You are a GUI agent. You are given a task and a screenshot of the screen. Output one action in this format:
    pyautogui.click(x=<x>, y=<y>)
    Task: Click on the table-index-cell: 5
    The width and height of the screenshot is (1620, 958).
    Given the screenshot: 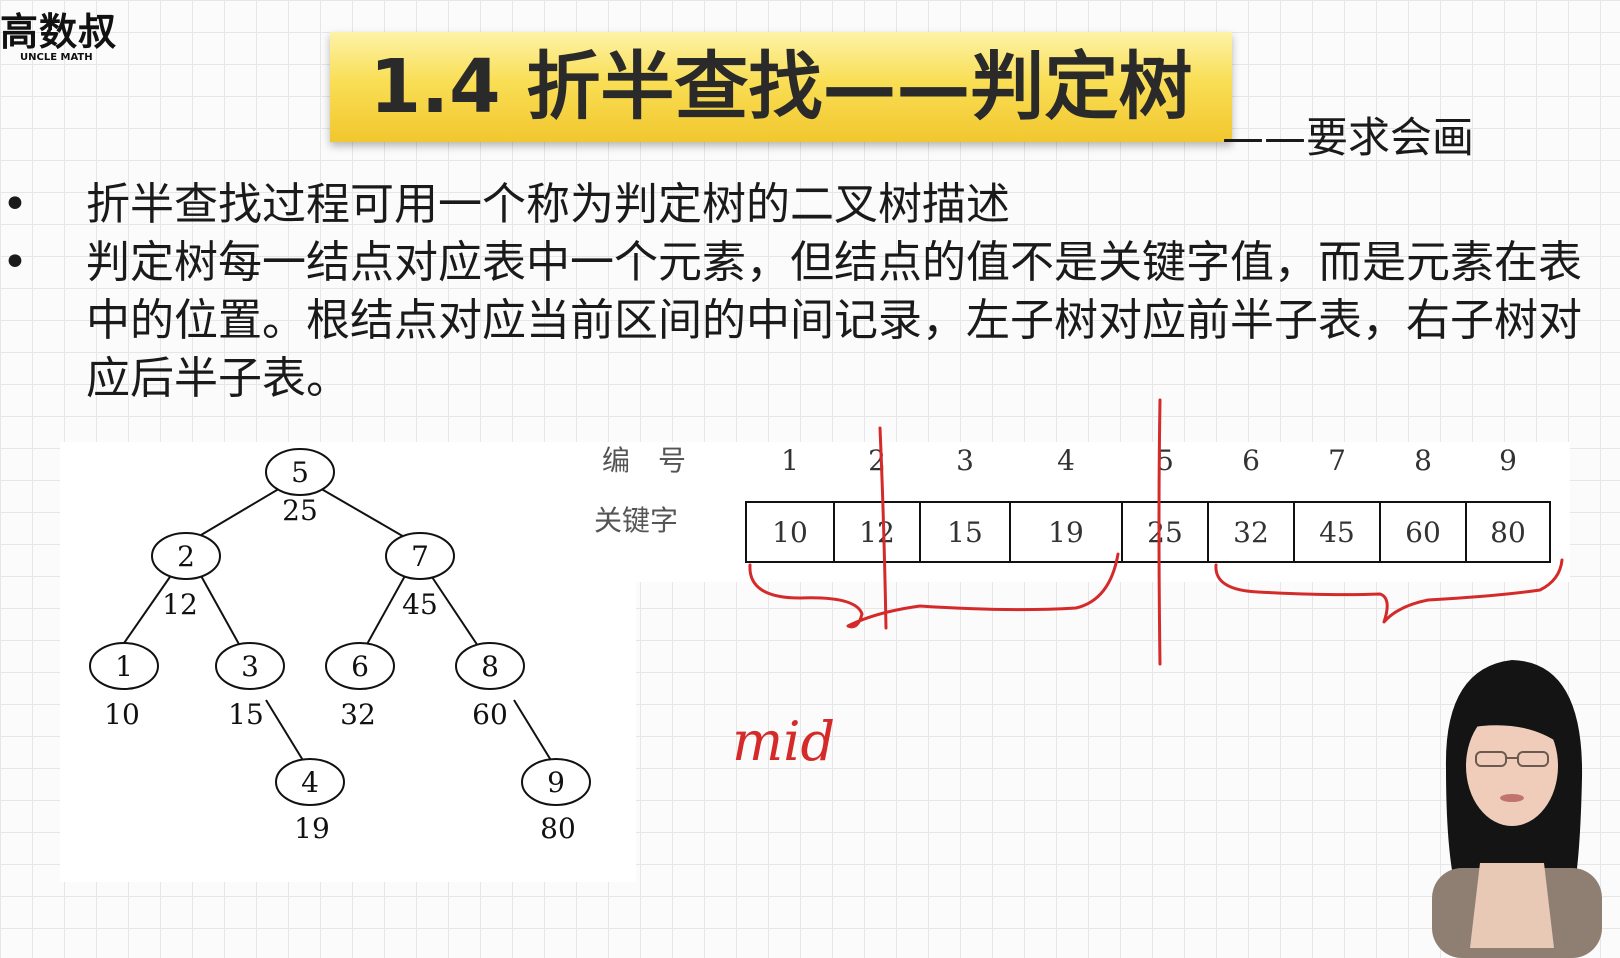 What is the action you would take?
    pyautogui.click(x=1165, y=460)
    